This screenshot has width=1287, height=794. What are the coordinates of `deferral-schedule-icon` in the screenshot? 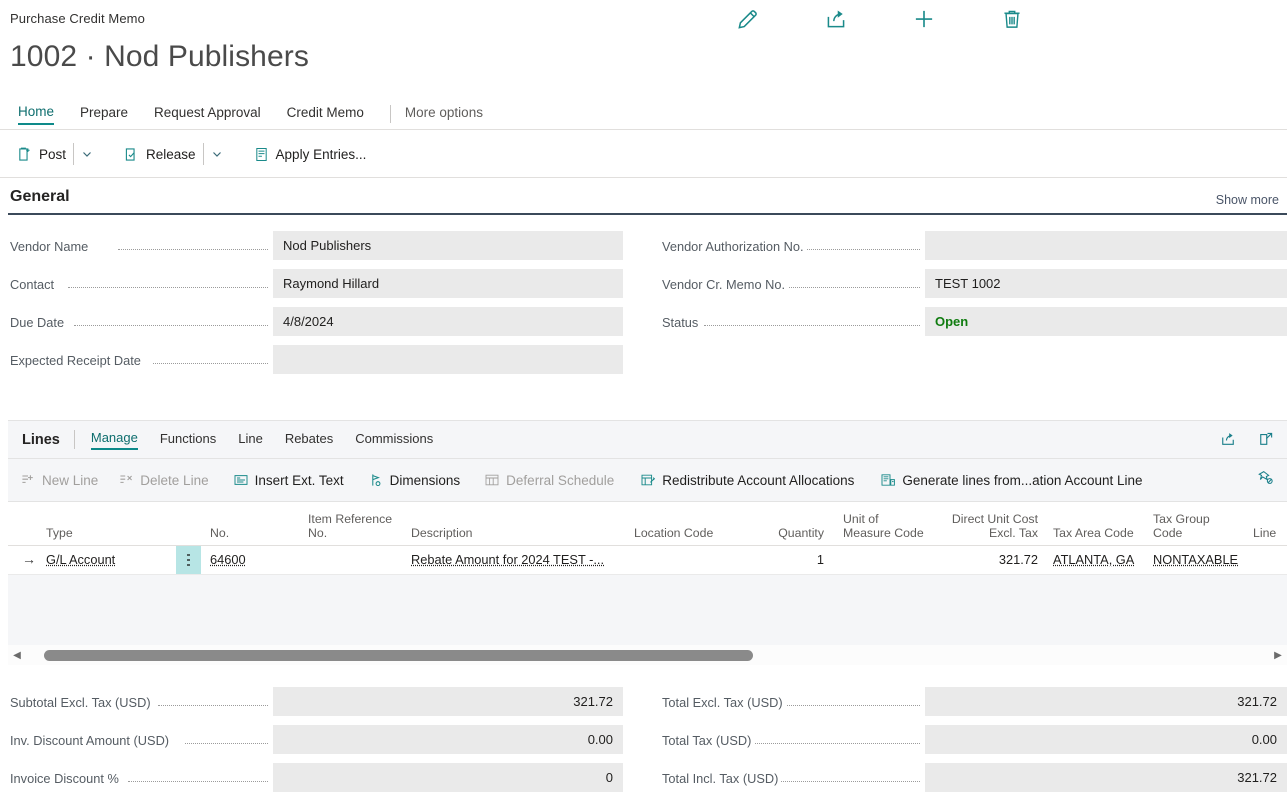 It's located at (492, 480).